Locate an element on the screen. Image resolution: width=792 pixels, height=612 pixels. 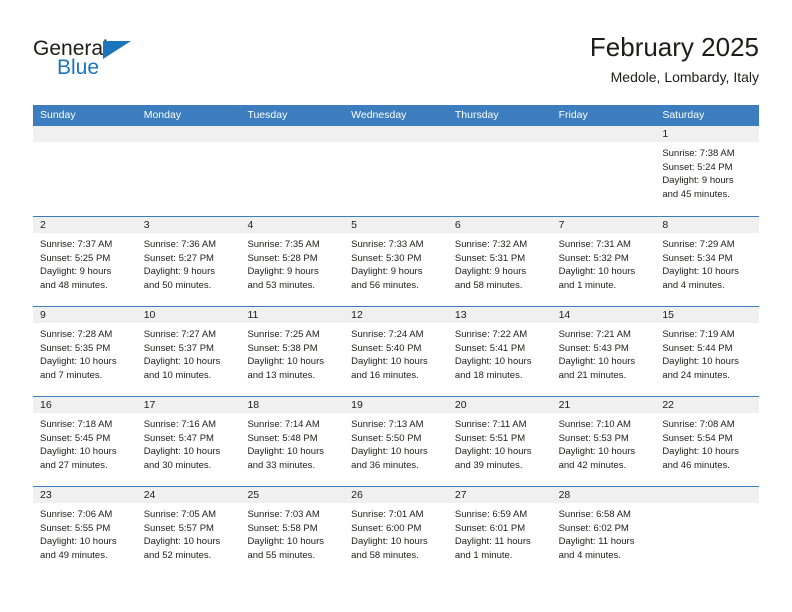
daylight-text-line2: and 45 minutes. is located at coordinates (696, 194).